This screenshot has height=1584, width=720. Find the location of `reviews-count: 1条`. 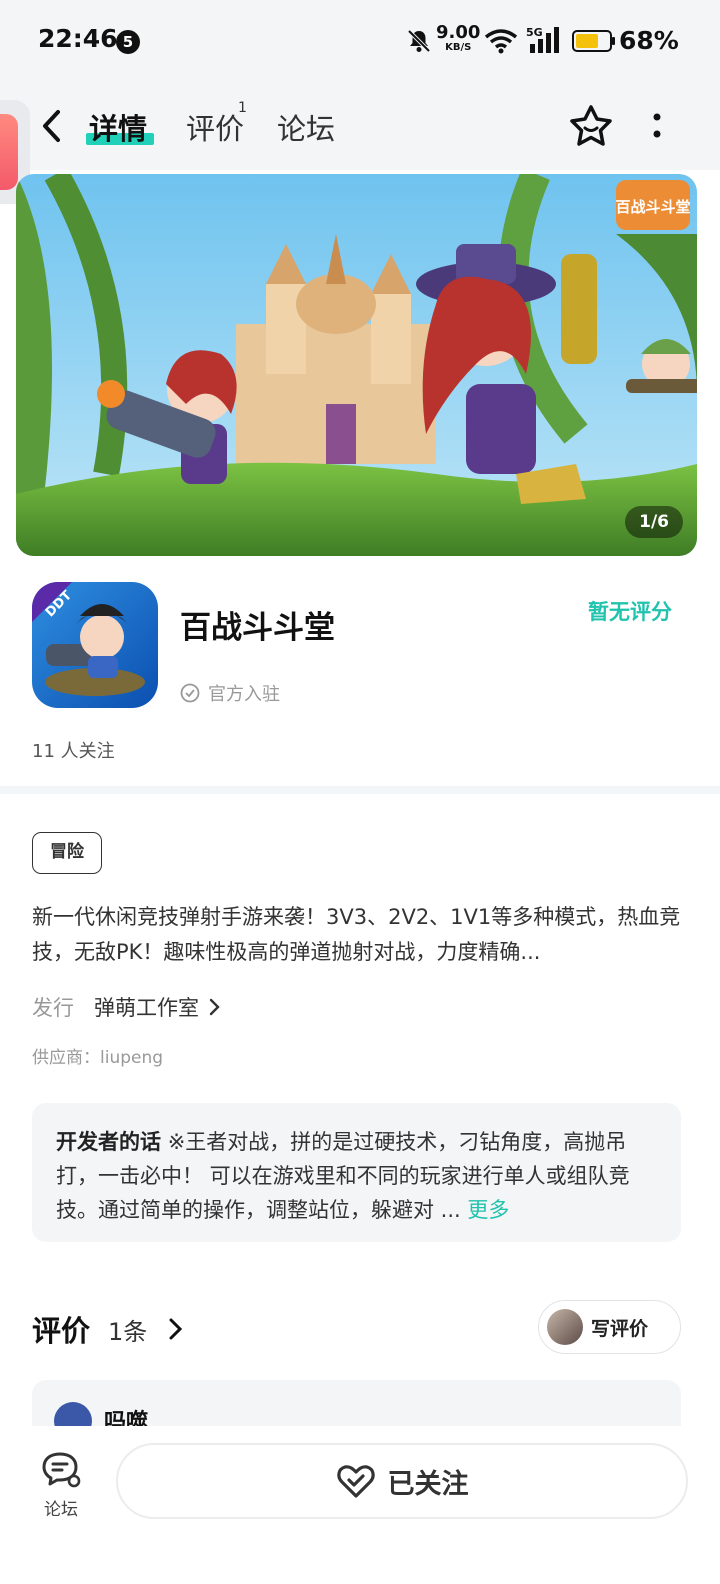

reviews-count: 1条 is located at coordinates (127, 1329).